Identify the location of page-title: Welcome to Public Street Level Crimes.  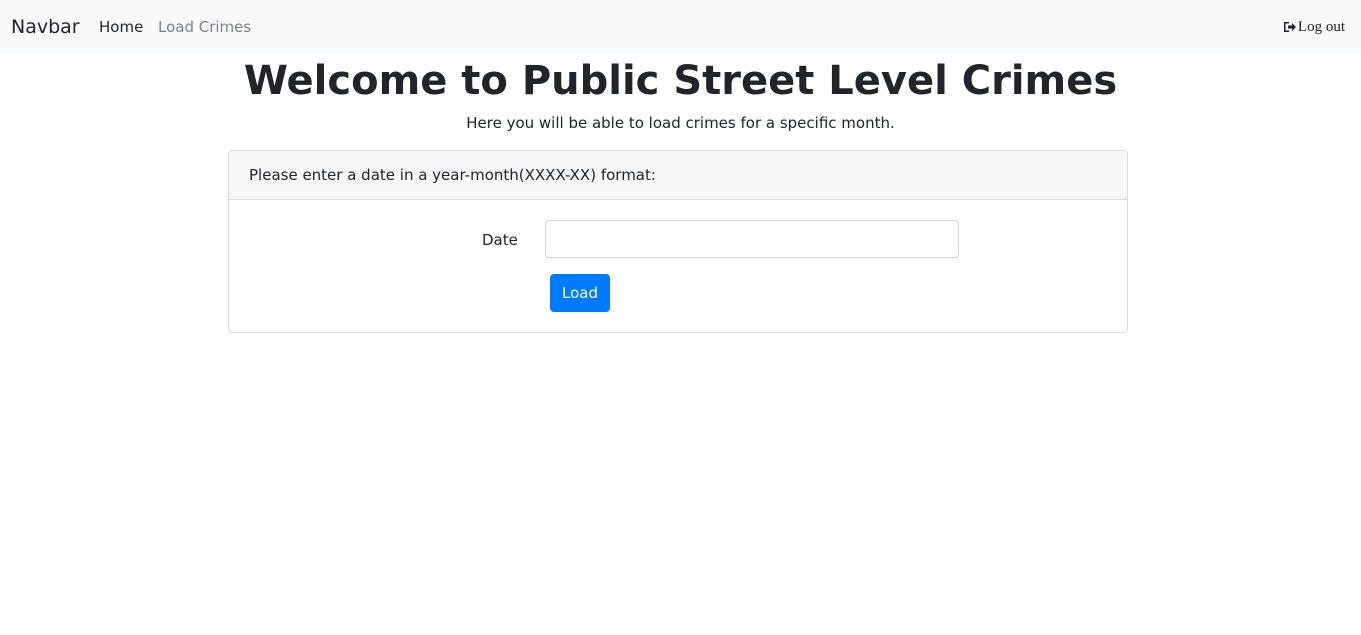
(680, 81).